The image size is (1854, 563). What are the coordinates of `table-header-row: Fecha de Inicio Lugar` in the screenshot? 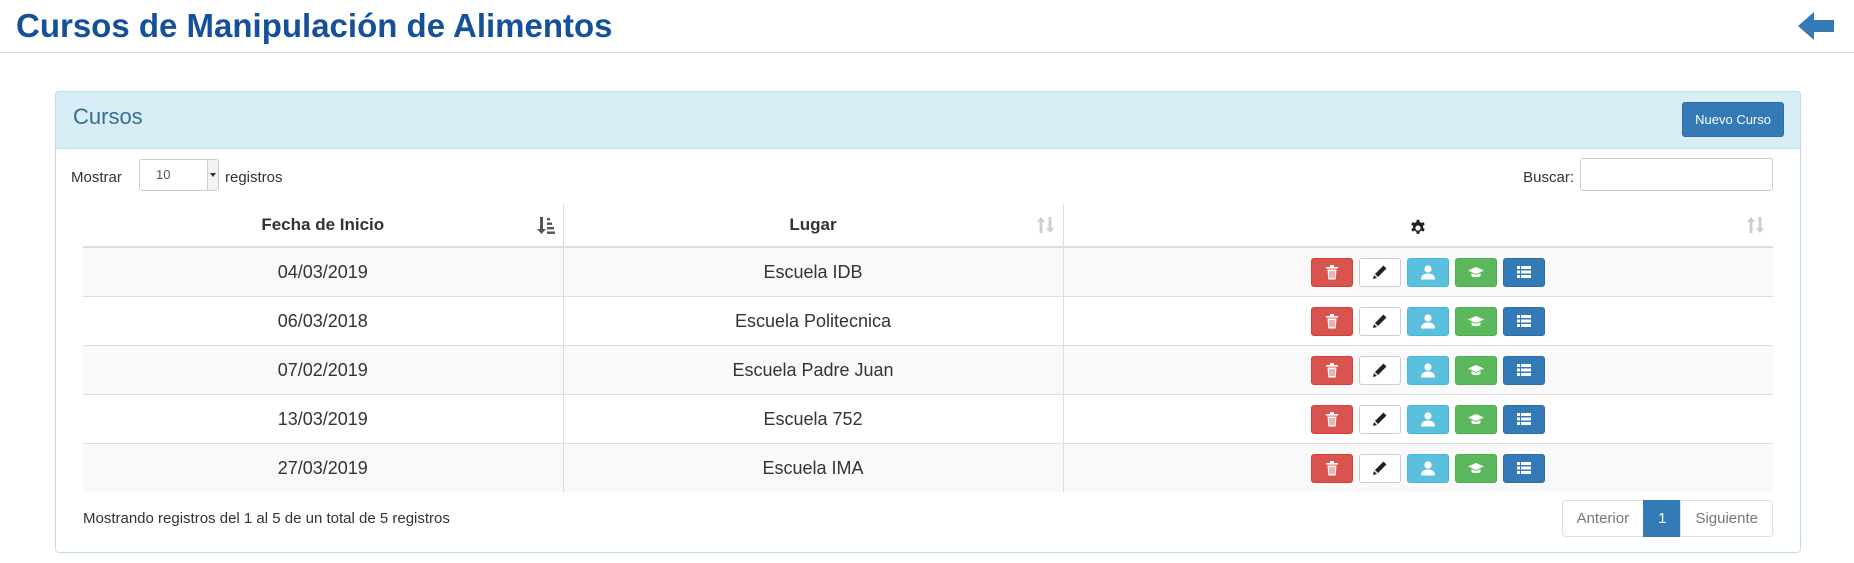 It's located at (928, 226).